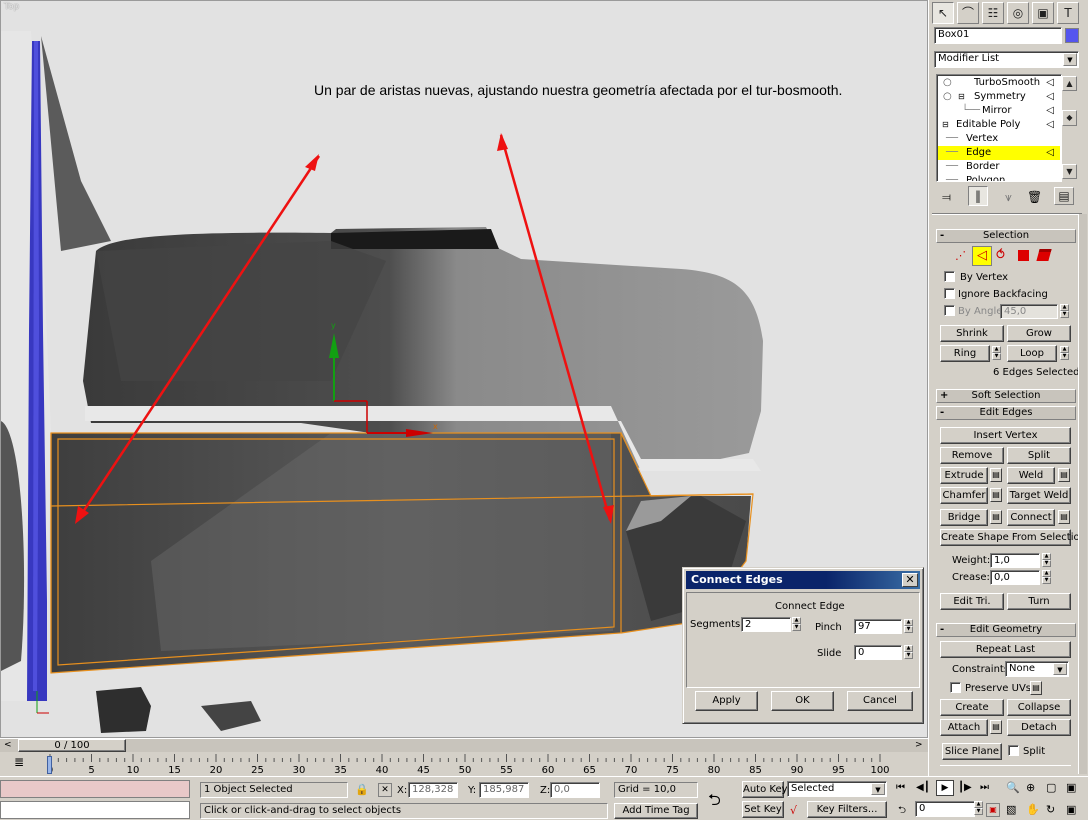  Describe the element at coordinates (949, 310) in the screenshot. I see `by-angle-checkbox` at that location.